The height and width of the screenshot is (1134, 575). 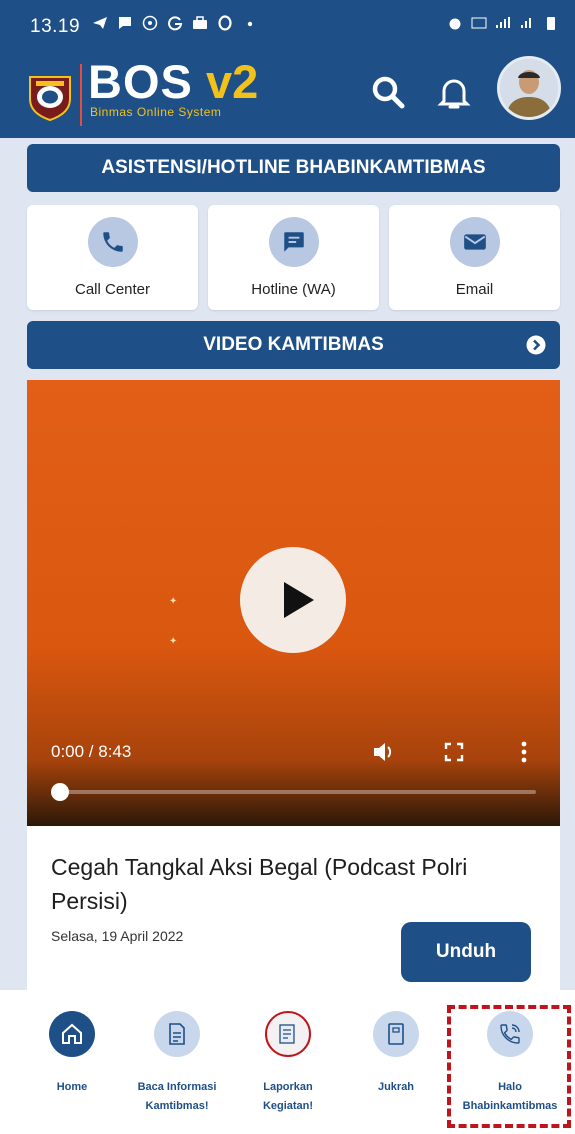 What do you see at coordinates (551, 23) in the screenshot?
I see `battery-icon` at bounding box center [551, 23].